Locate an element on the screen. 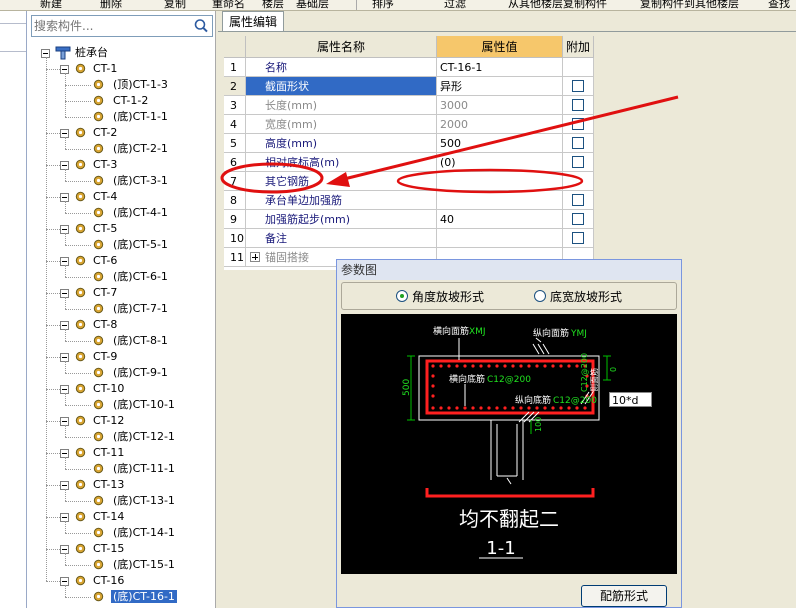 The image size is (796, 608). tree-item: CT-1-2 is located at coordinates (130, 101).